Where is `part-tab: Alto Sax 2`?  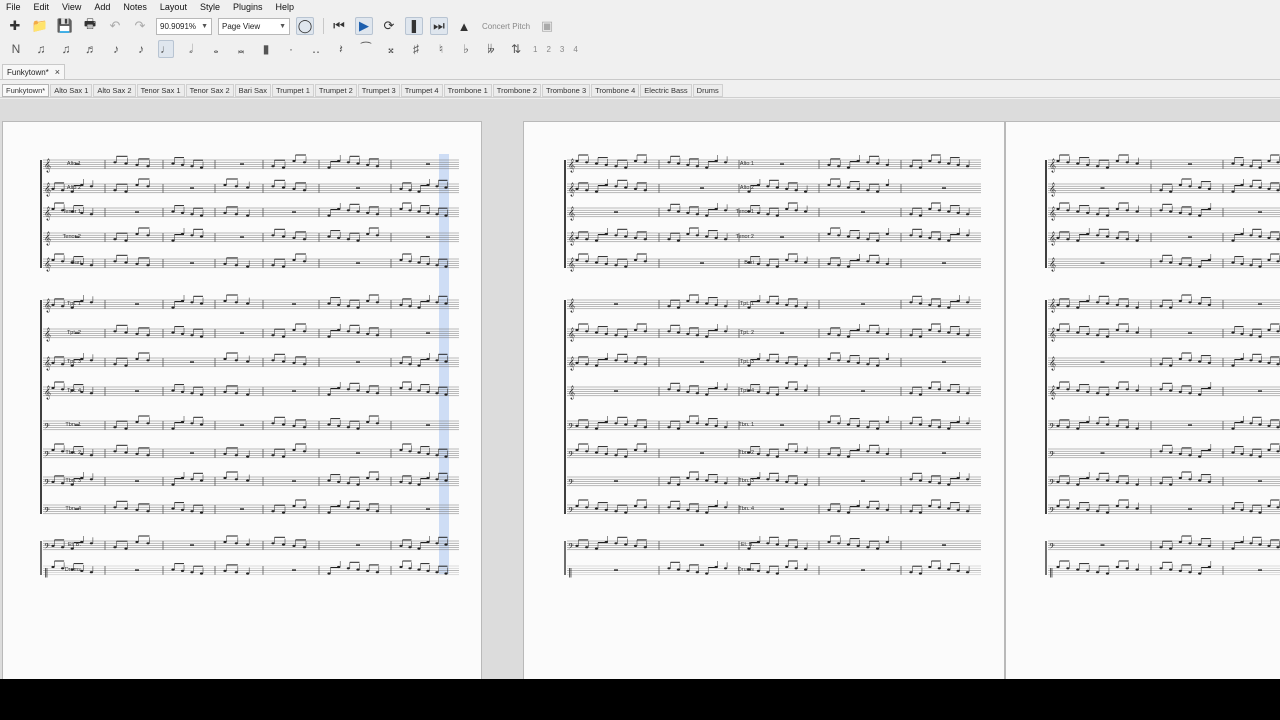
part-tab: Alto Sax 2 is located at coordinates (114, 90).